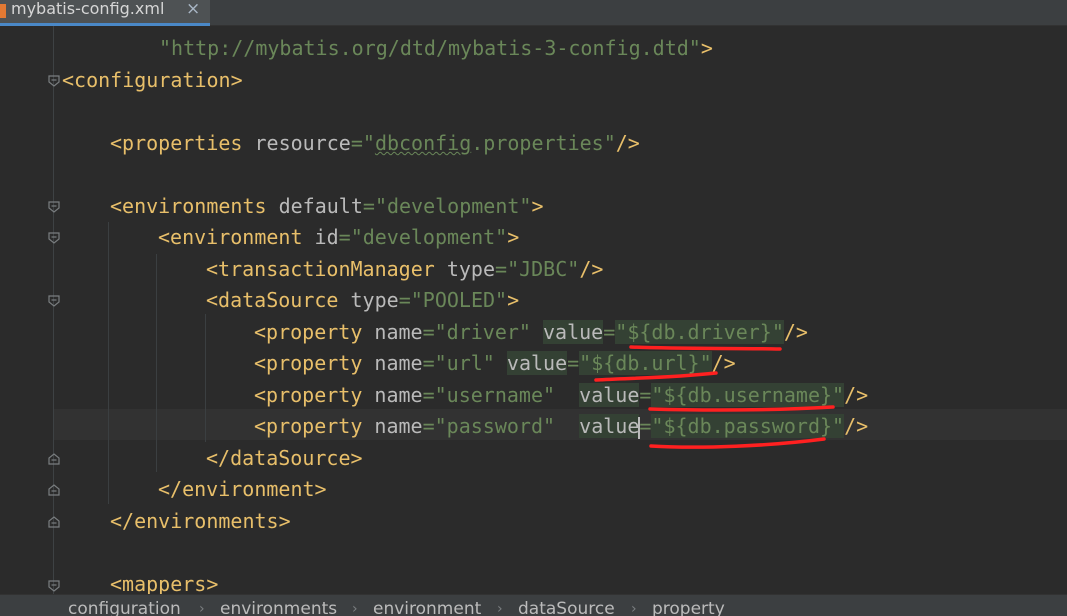  I want to click on editor-tab-bar: mybatis-config.xml ×, so click(533, 13).